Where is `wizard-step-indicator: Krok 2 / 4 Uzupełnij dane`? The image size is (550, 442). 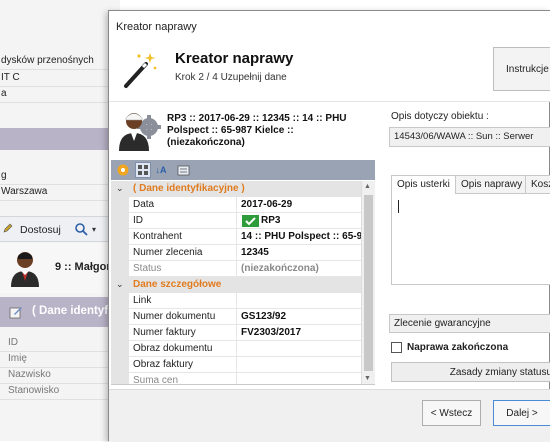 wizard-step-indicator: Krok 2 / 4 Uzupełnij dane is located at coordinates (231, 77).